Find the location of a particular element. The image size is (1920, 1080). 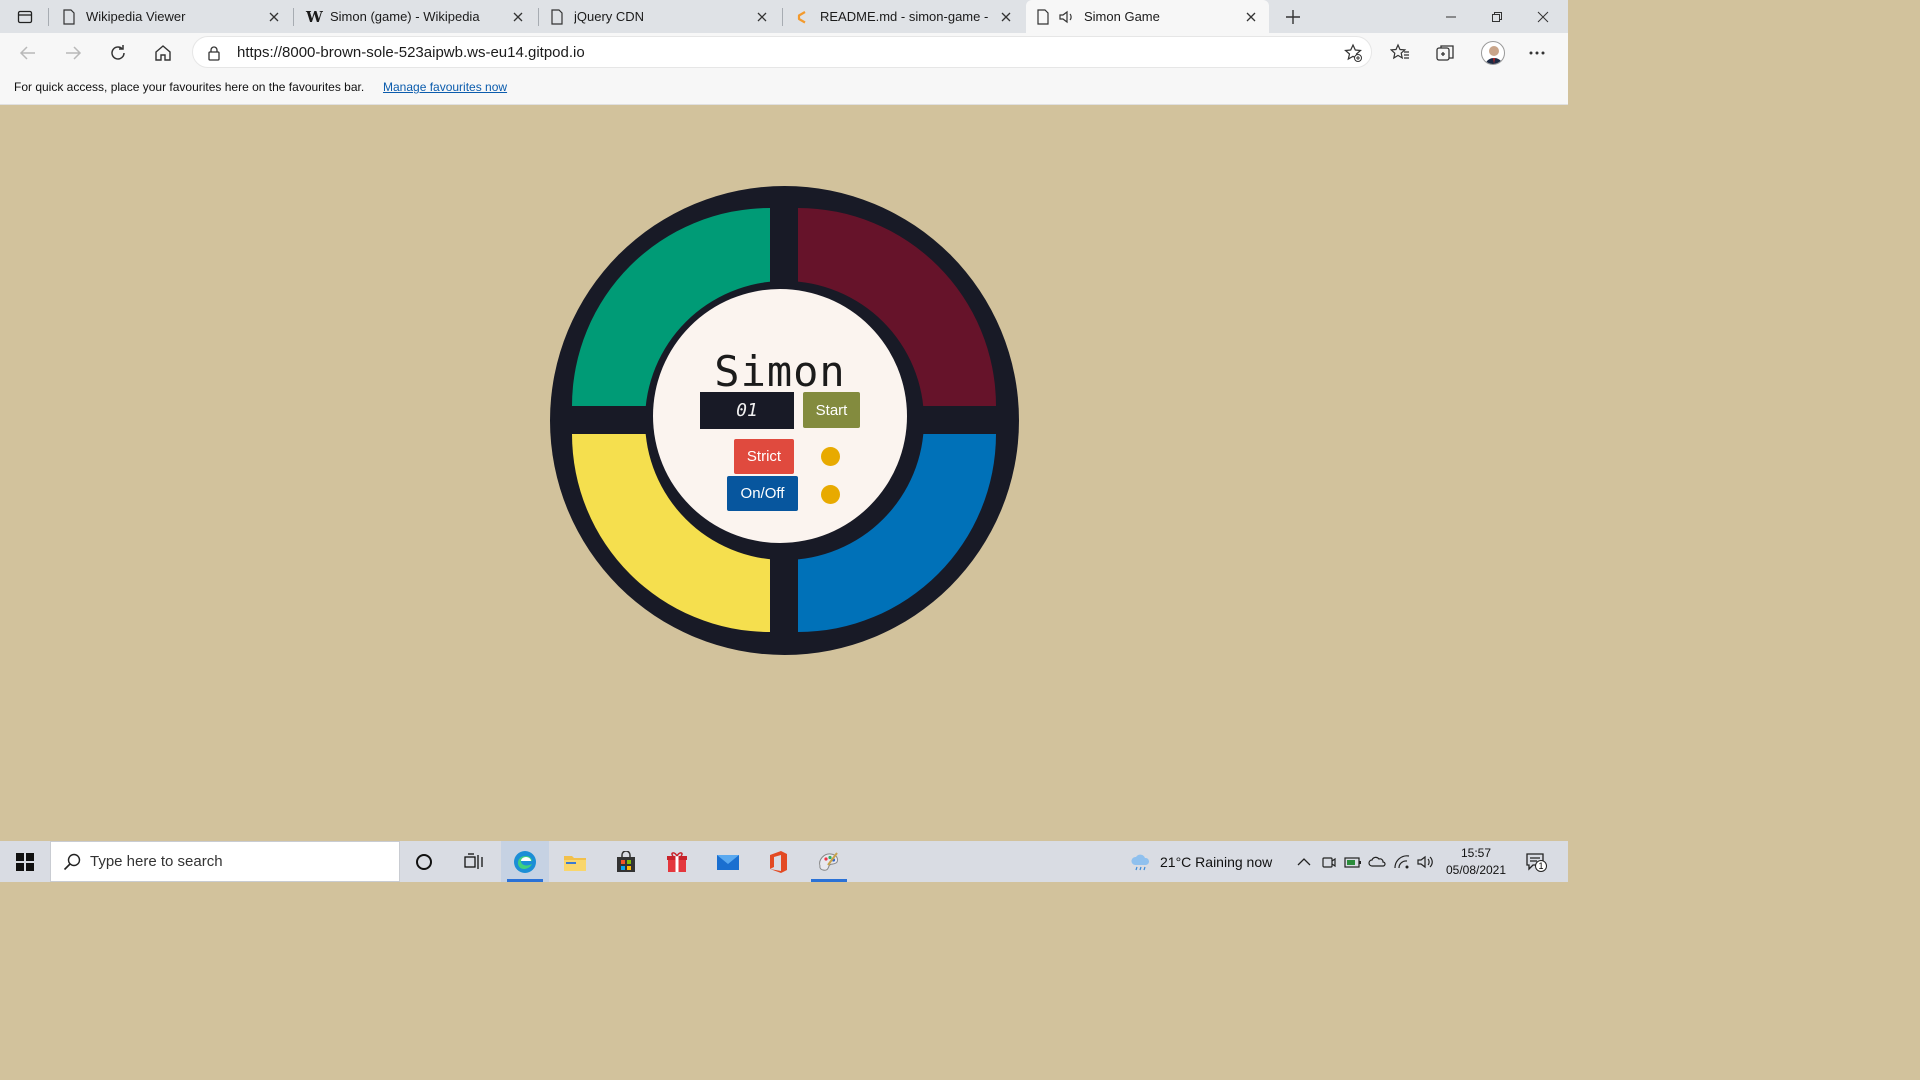

minimize-button is located at coordinates (1451, 16).